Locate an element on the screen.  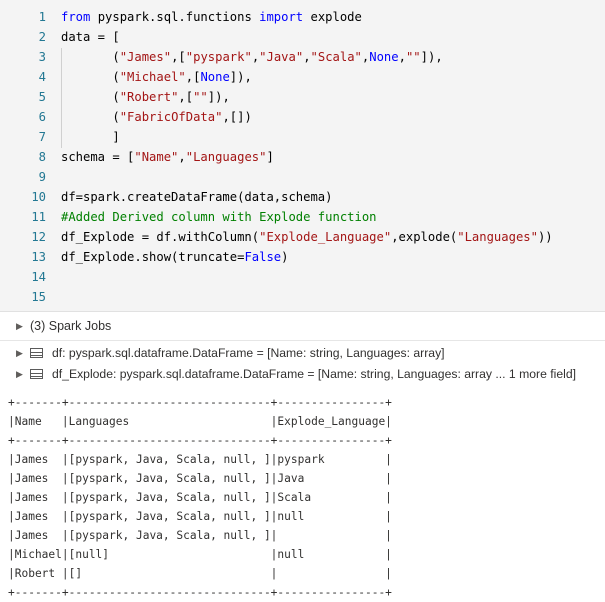
code-text: data = [ is located at coordinates (90, 37).